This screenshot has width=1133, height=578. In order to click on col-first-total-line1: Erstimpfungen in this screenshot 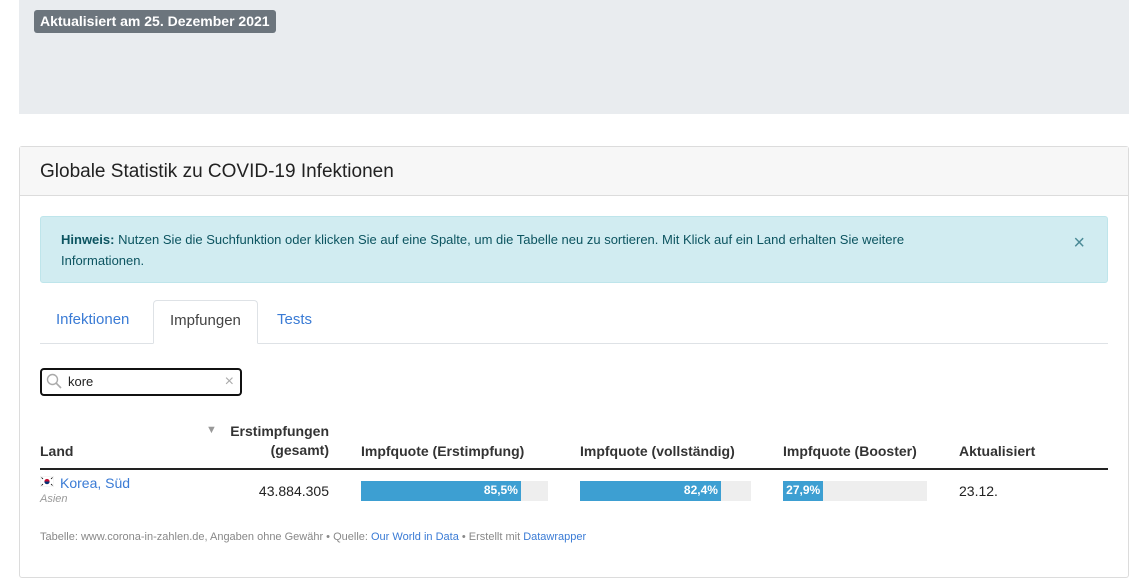, I will do `click(279, 431)`.